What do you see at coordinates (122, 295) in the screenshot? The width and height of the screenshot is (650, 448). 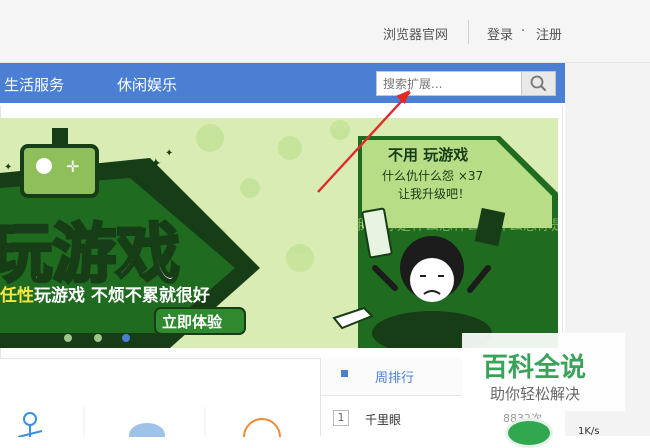 I see `banner-tagline: 玩游戏 不烦不累就很好` at bounding box center [122, 295].